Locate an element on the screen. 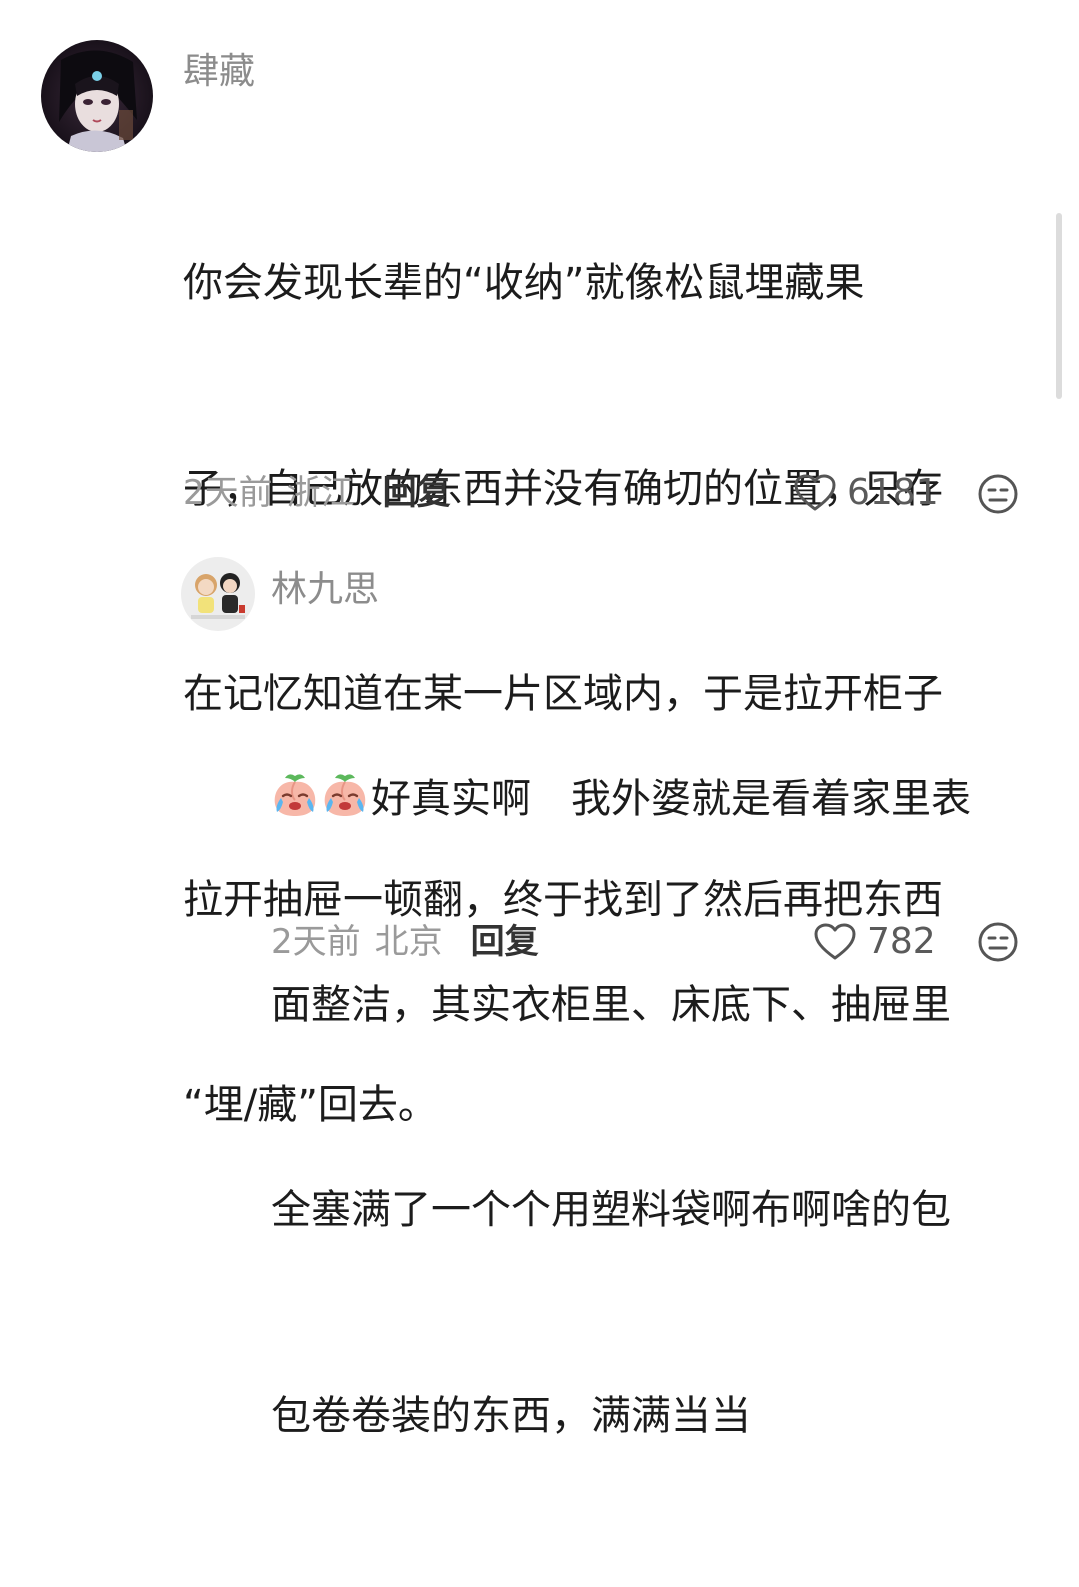 The height and width of the screenshot is (1587, 1079). comment-line: 好真实啊 我外婆就是看着家里表 is located at coordinates (621, 799).